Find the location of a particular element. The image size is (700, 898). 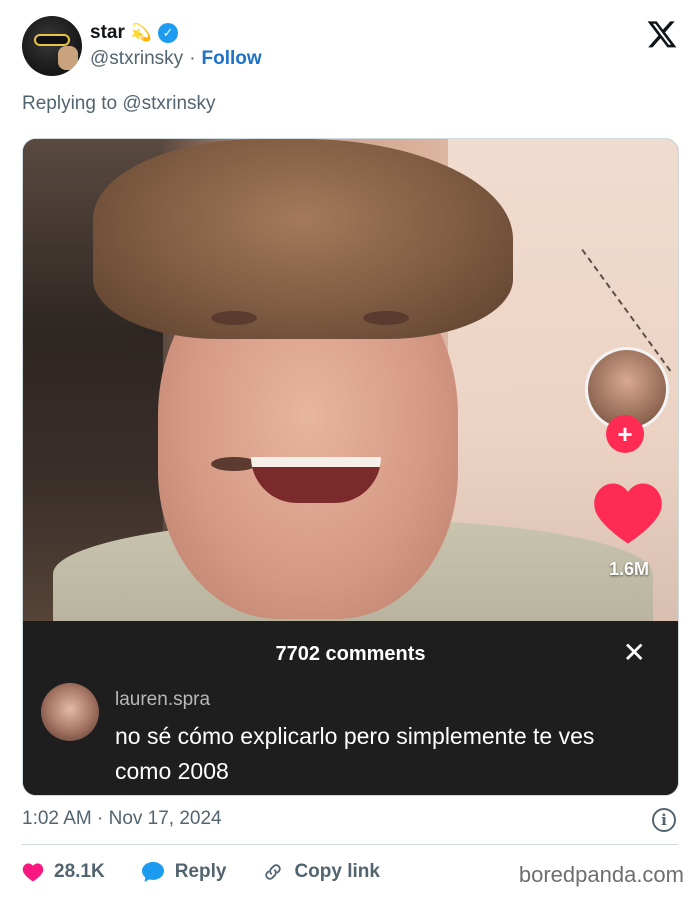

author-handle-row: @stxrinsky · Follow is located at coordinates (176, 59).